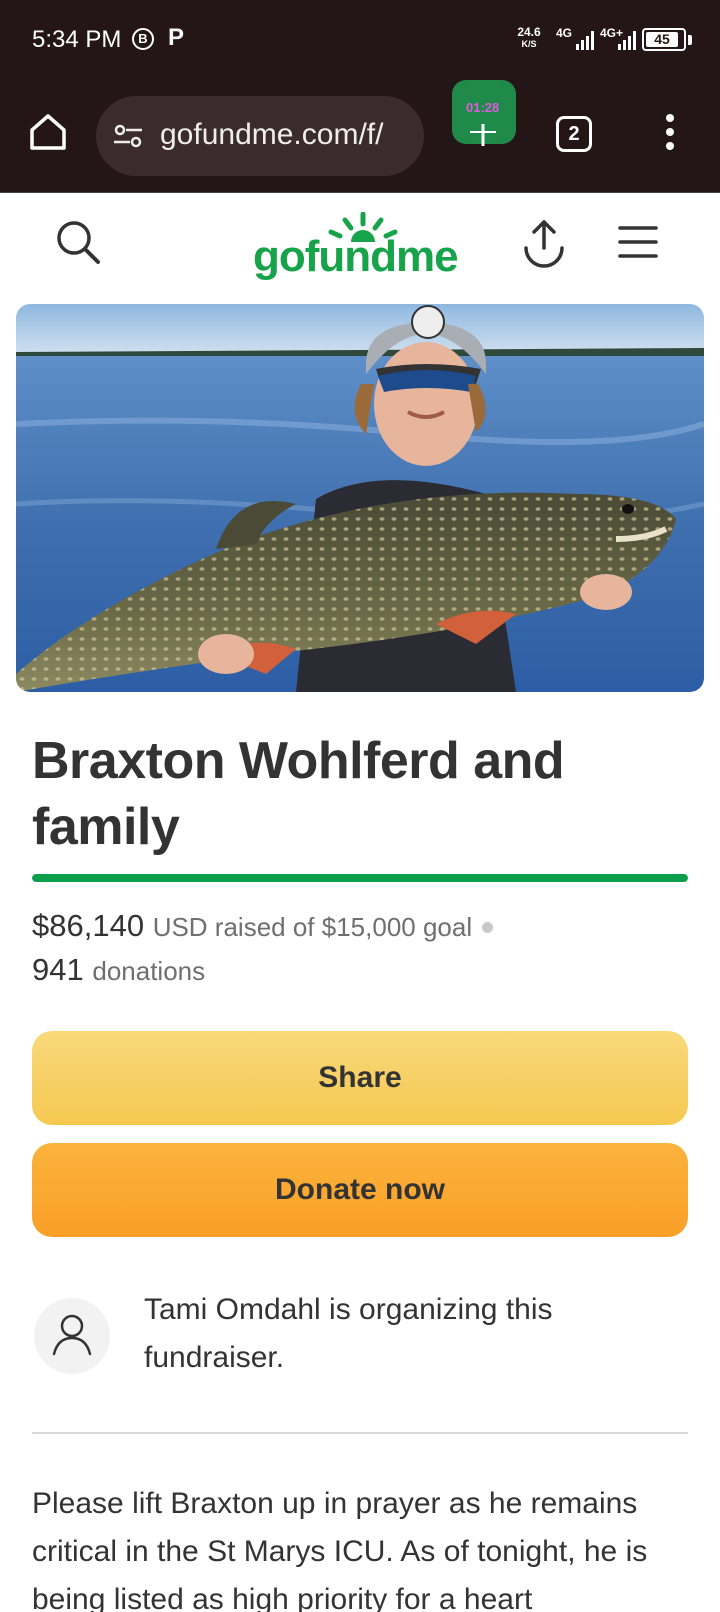  Describe the element at coordinates (585, 40) in the screenshot. I see `signal-1-icon` at that location.